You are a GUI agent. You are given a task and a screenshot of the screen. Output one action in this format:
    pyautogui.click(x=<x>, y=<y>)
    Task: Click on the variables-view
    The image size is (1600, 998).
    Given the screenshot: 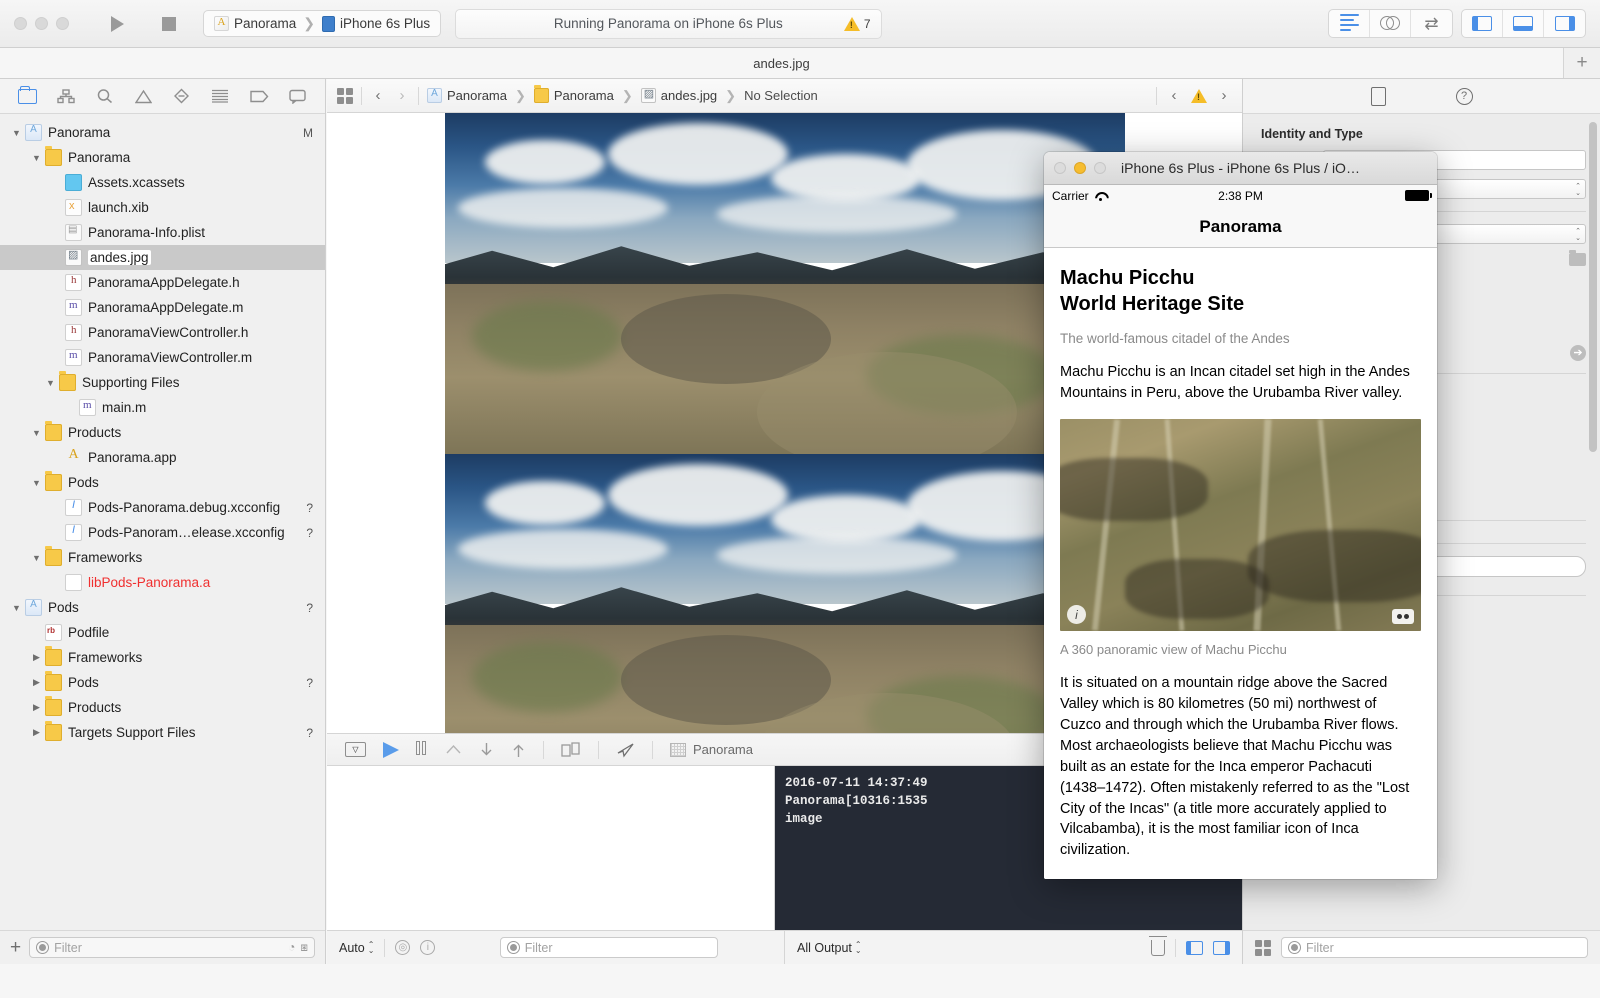 What is the action you would take?
    pyautogui.click(x=551, y=848)
    